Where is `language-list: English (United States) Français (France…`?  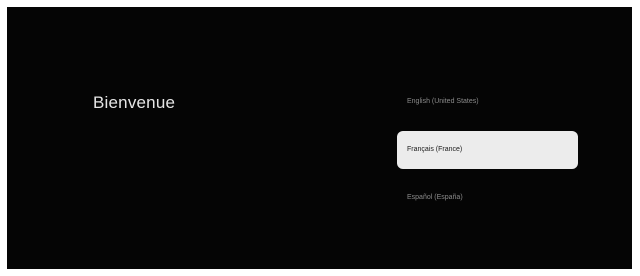 language-list: English (United States) Français (France… is located at coordinates (487, 161).